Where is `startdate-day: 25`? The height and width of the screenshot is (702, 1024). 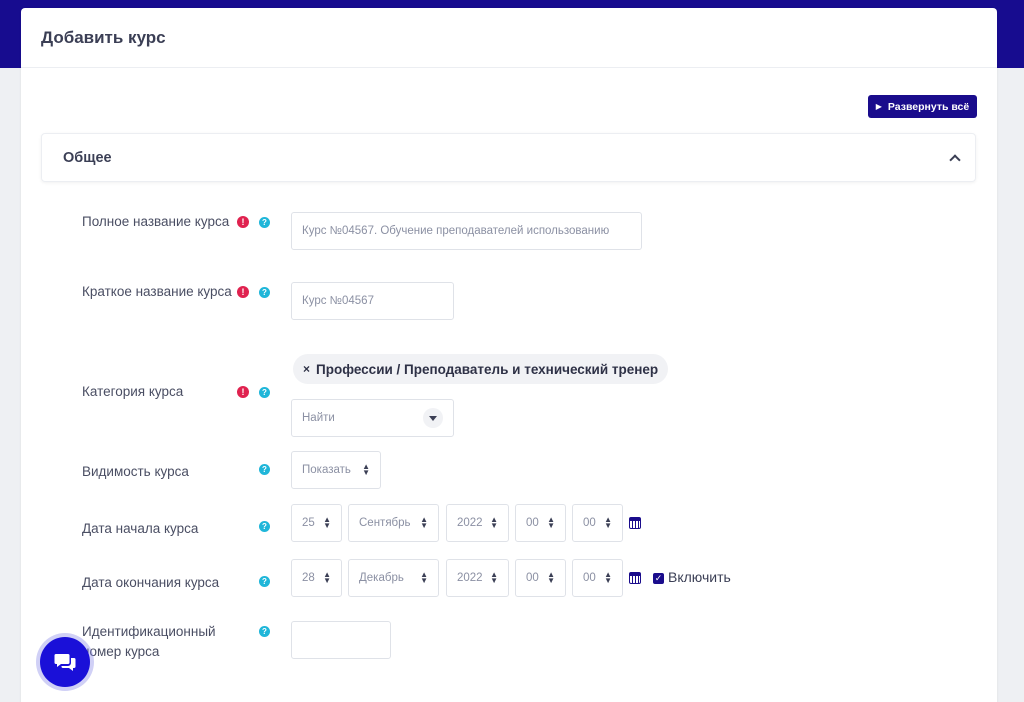
startdate-day: 25 is located at coordinates (308, 523).